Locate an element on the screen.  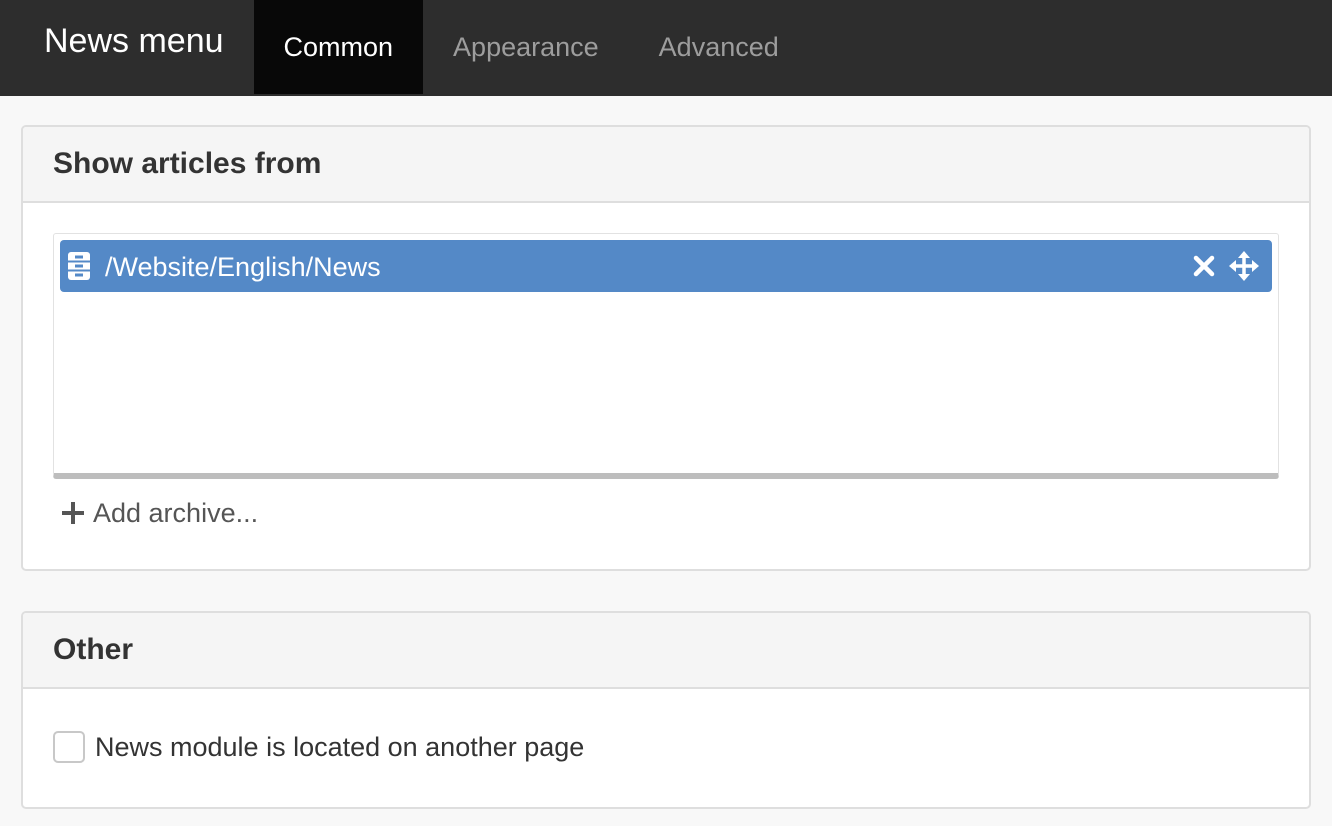
tab-bar: Common Appearance Advanced is located at coordinates (531, 47).